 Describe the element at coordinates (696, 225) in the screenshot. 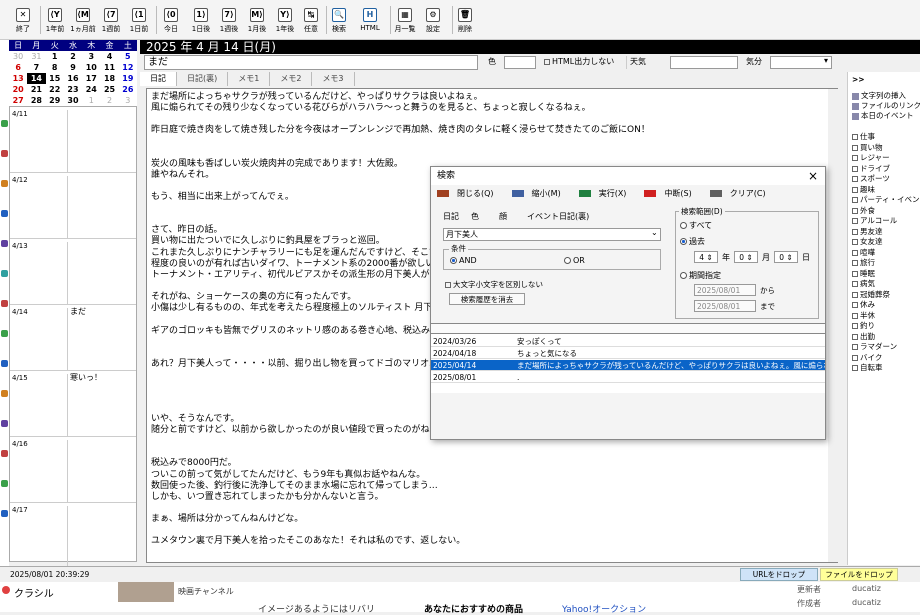

I see `range-all-radio: すべて` at that location.